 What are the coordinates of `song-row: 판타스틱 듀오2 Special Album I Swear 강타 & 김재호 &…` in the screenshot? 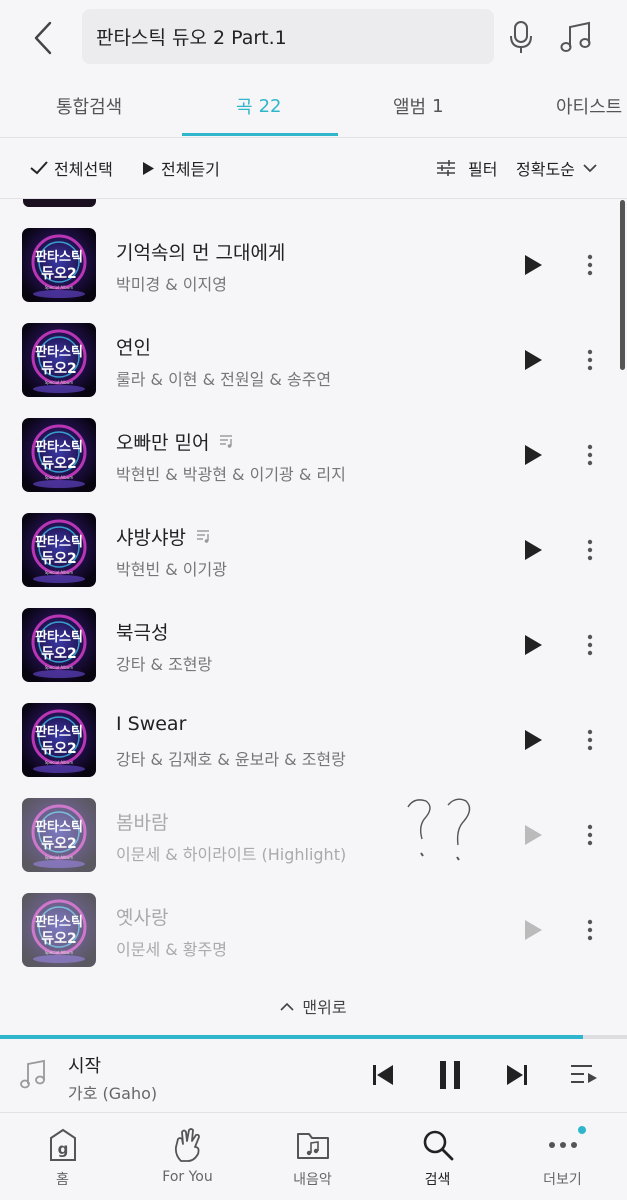 It's located at (313, 750).